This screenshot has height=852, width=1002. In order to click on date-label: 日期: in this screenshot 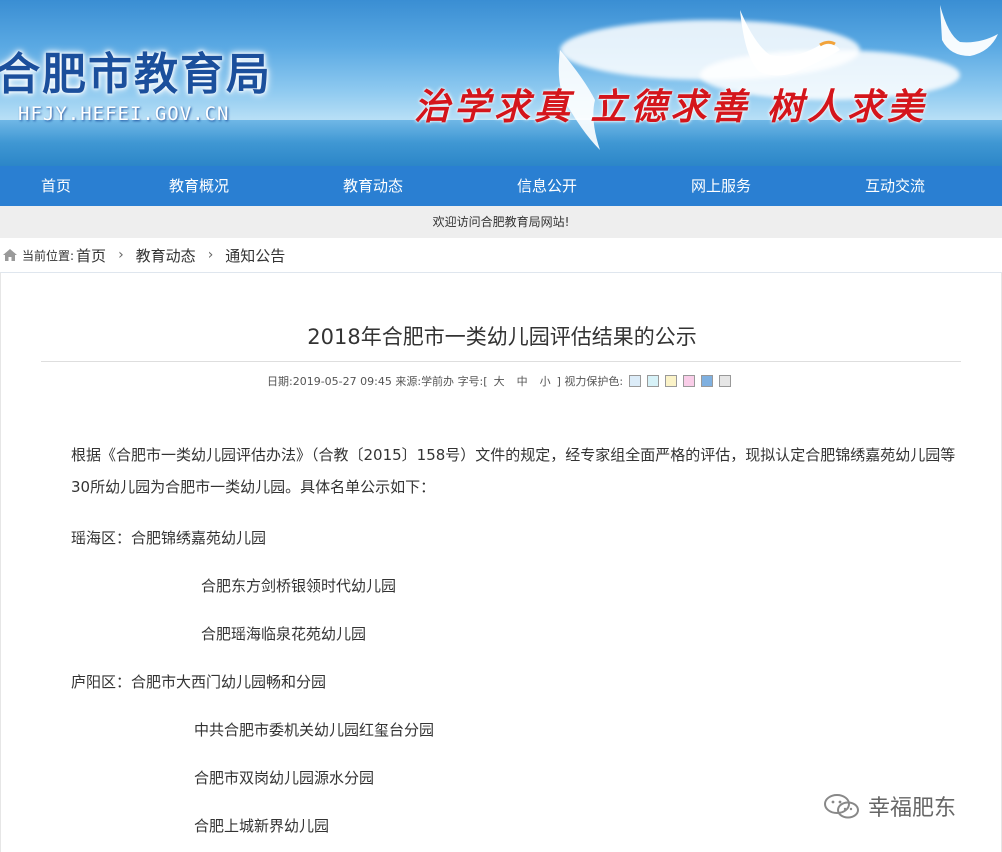, I will do `click(280, 381)`.